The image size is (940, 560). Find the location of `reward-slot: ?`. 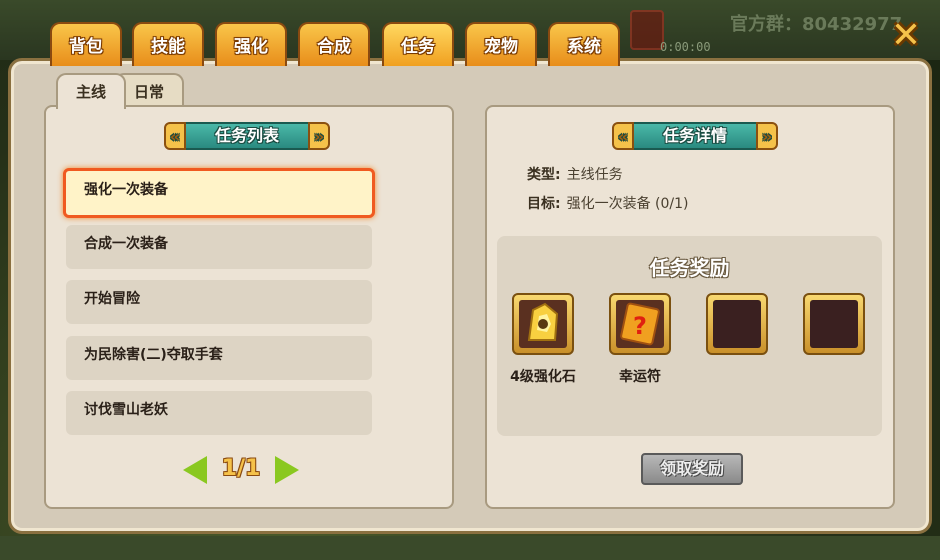

reward-slot: ? is located at coordinates (640, 324).